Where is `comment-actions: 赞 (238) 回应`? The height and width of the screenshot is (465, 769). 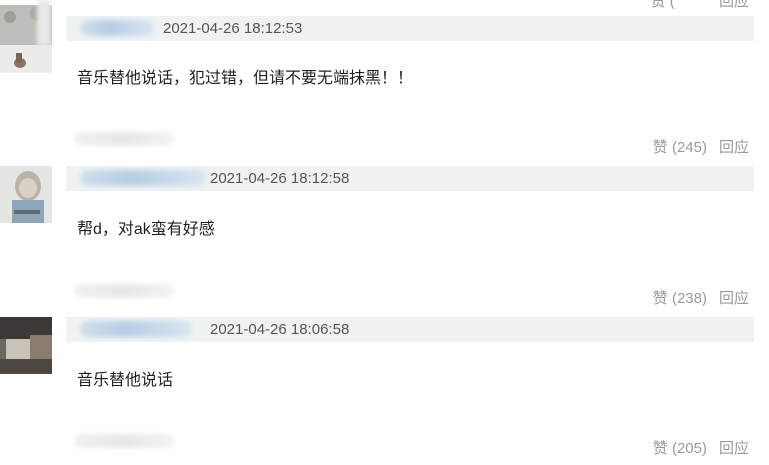 comment-actions: 赞 (238) 回应 is located at coordinates (701, 297).